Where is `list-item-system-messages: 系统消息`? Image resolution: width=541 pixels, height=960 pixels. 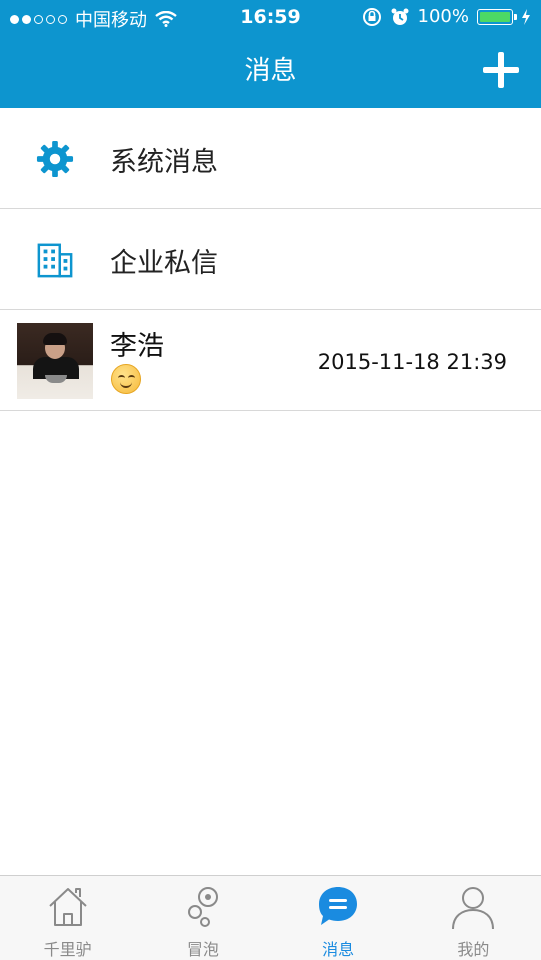
list-item-system-messages: 系统消息 is located at coordinates (270, 158).